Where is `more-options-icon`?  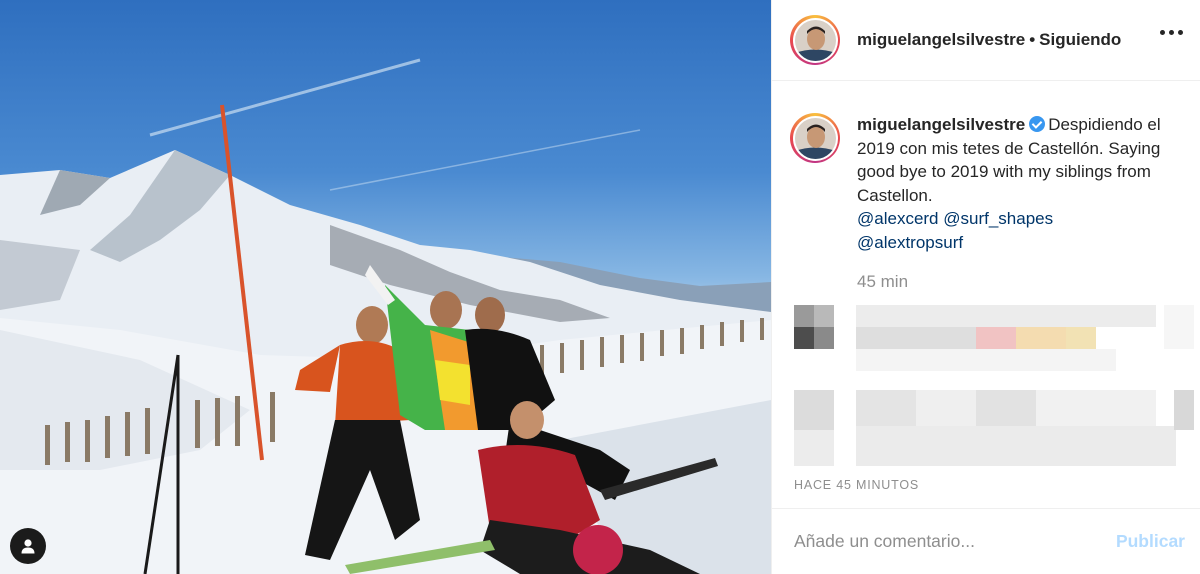 more-options-icon is located at coordinates (1171, 32).